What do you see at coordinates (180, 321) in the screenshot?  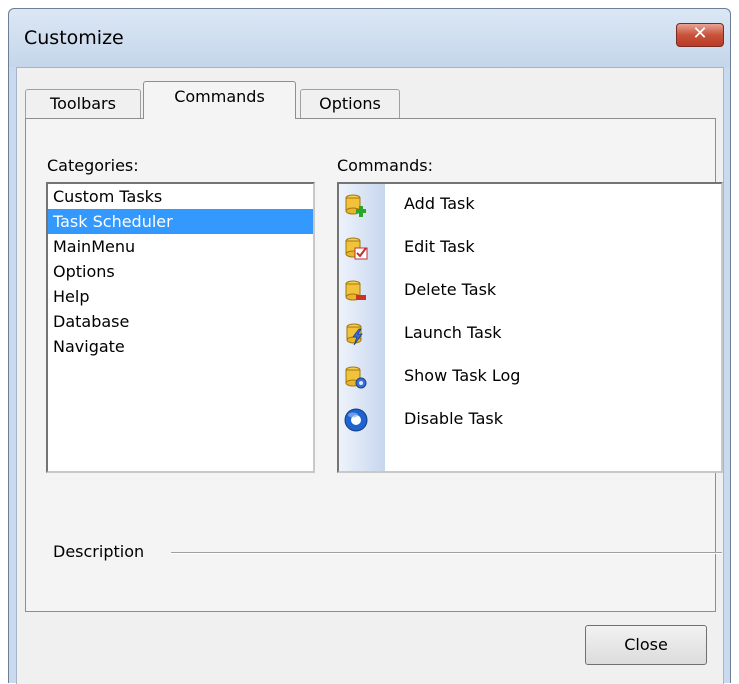 I see `category-item: Database` at bounding box center [180, 321].